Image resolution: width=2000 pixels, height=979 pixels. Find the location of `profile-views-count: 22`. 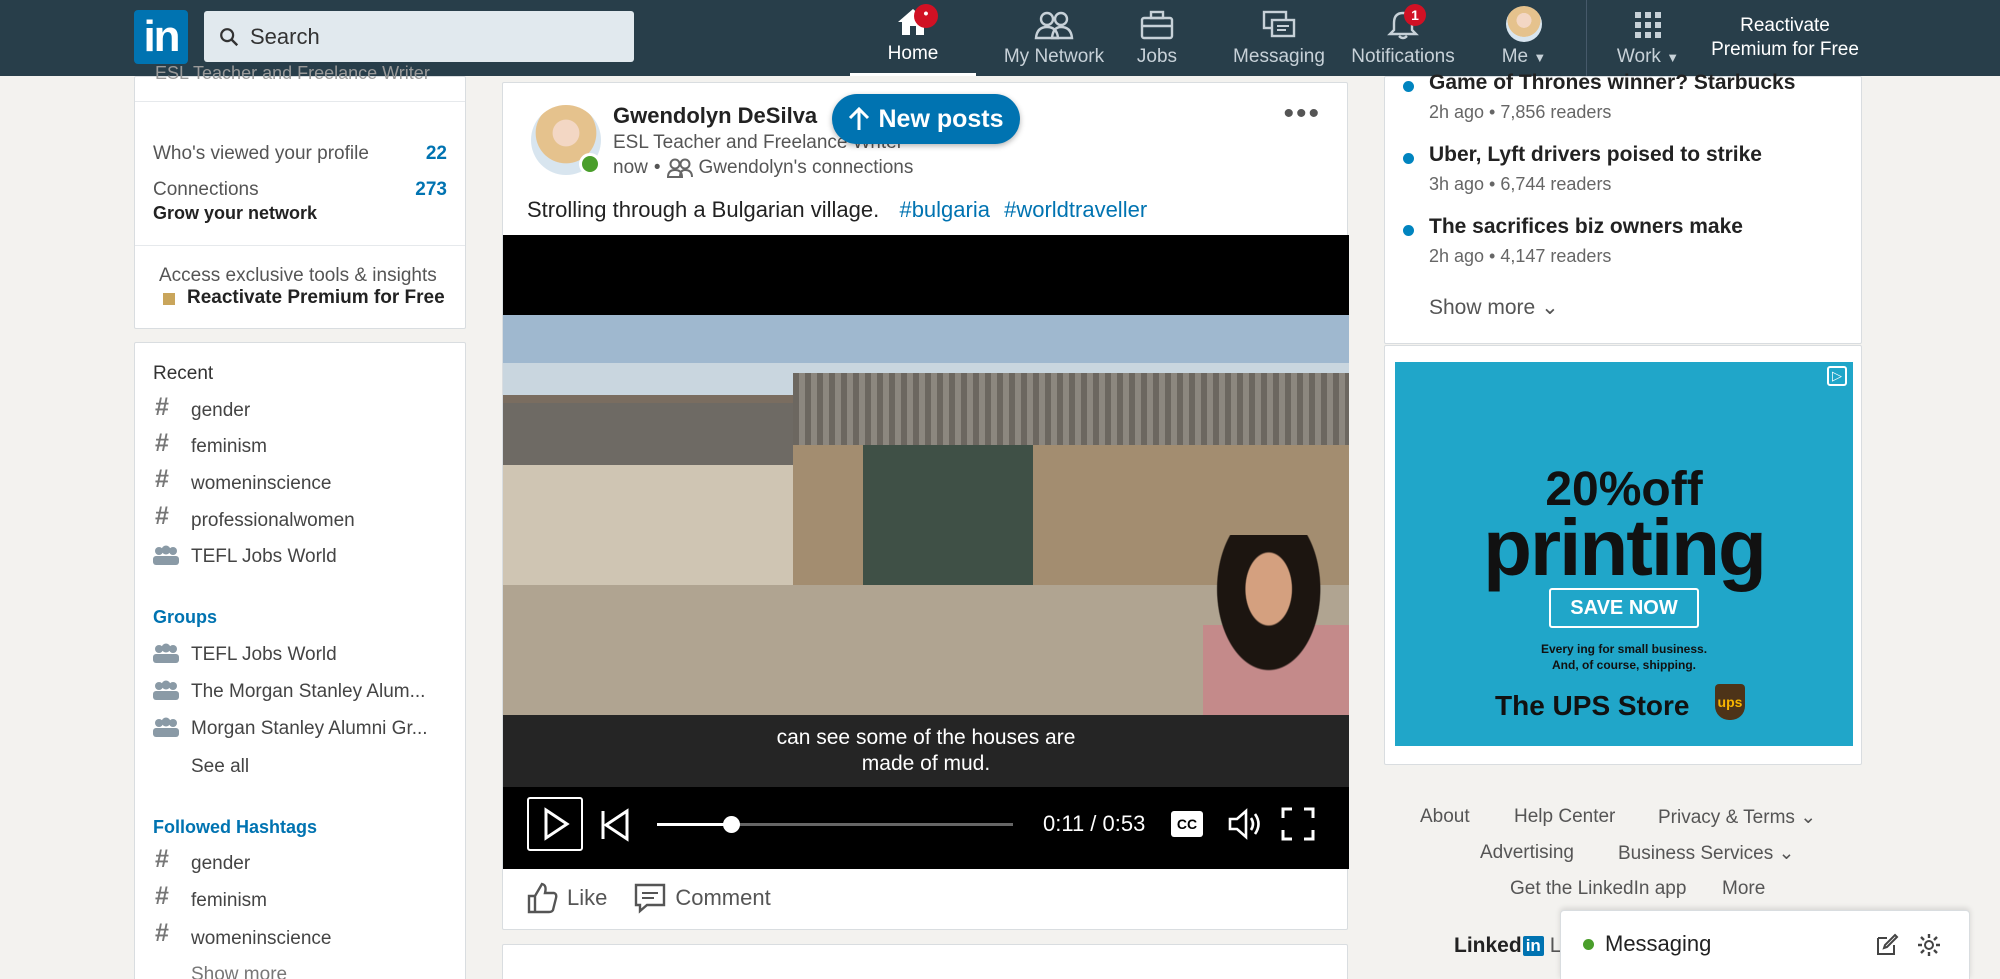

profile-views-count: 22 is located at coordinates (436, 154).